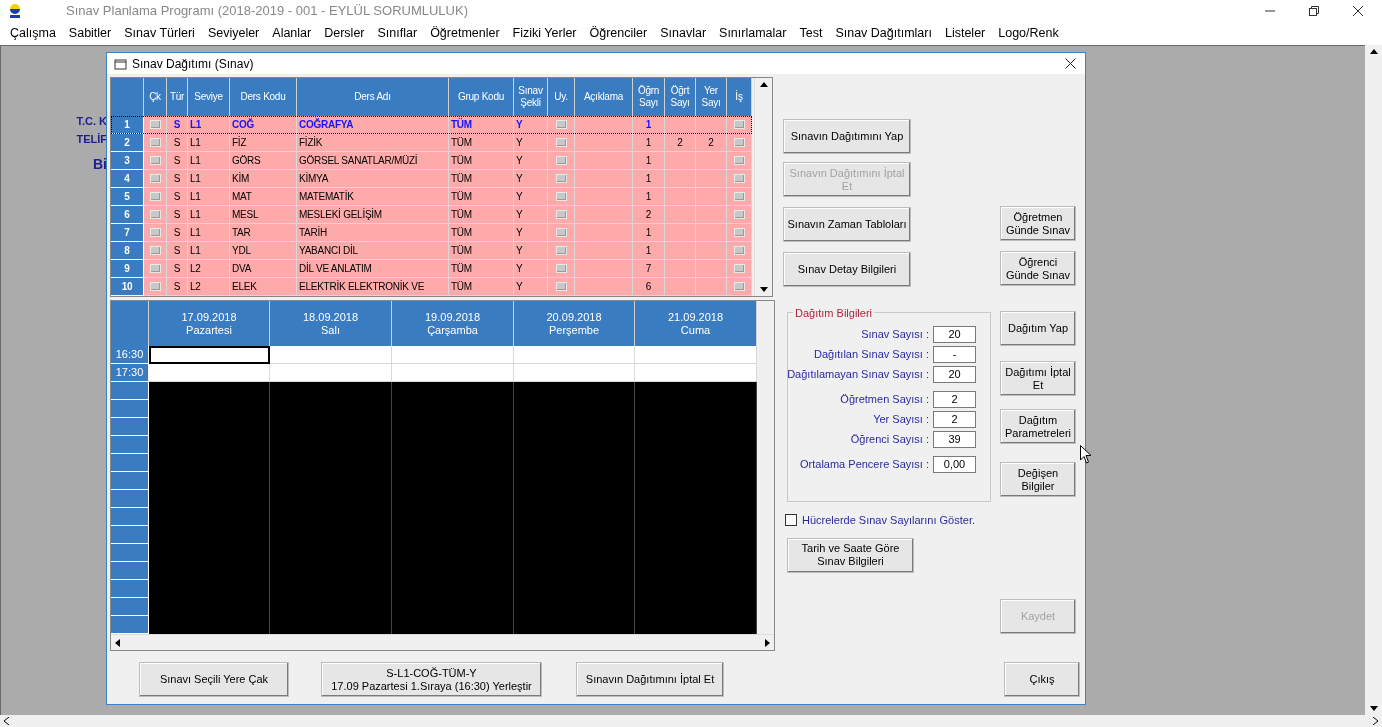 This screenshot has height=727, width=1382. I want to click on restore-icon, so click(1314, 11).